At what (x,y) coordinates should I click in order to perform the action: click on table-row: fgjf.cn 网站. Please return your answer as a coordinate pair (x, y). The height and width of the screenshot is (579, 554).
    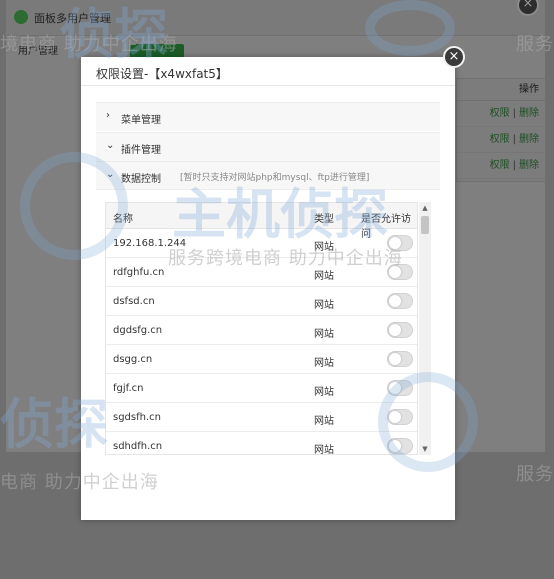
    Looking at the image, I should click on (261, 388).